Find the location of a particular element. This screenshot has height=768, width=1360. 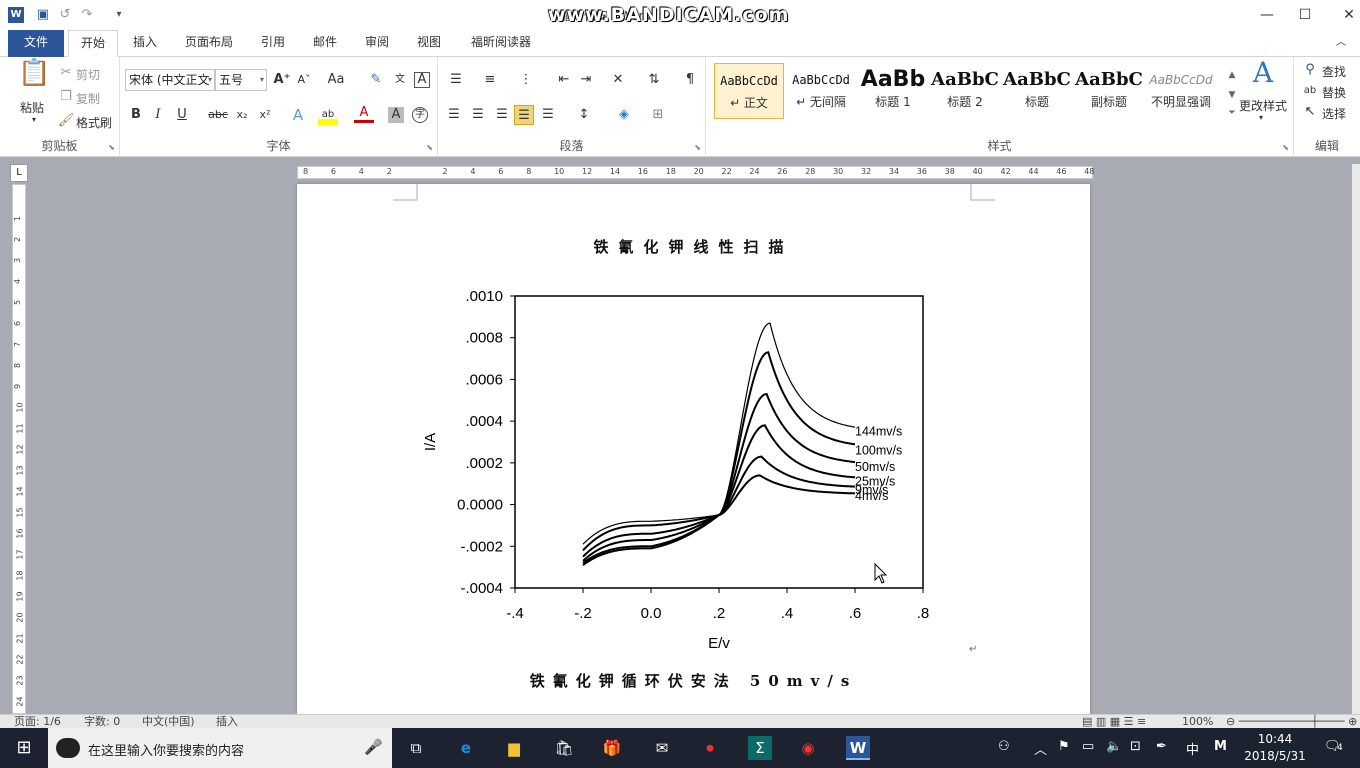

maximize-button: ☐ is located at coordinates (1305, 15).